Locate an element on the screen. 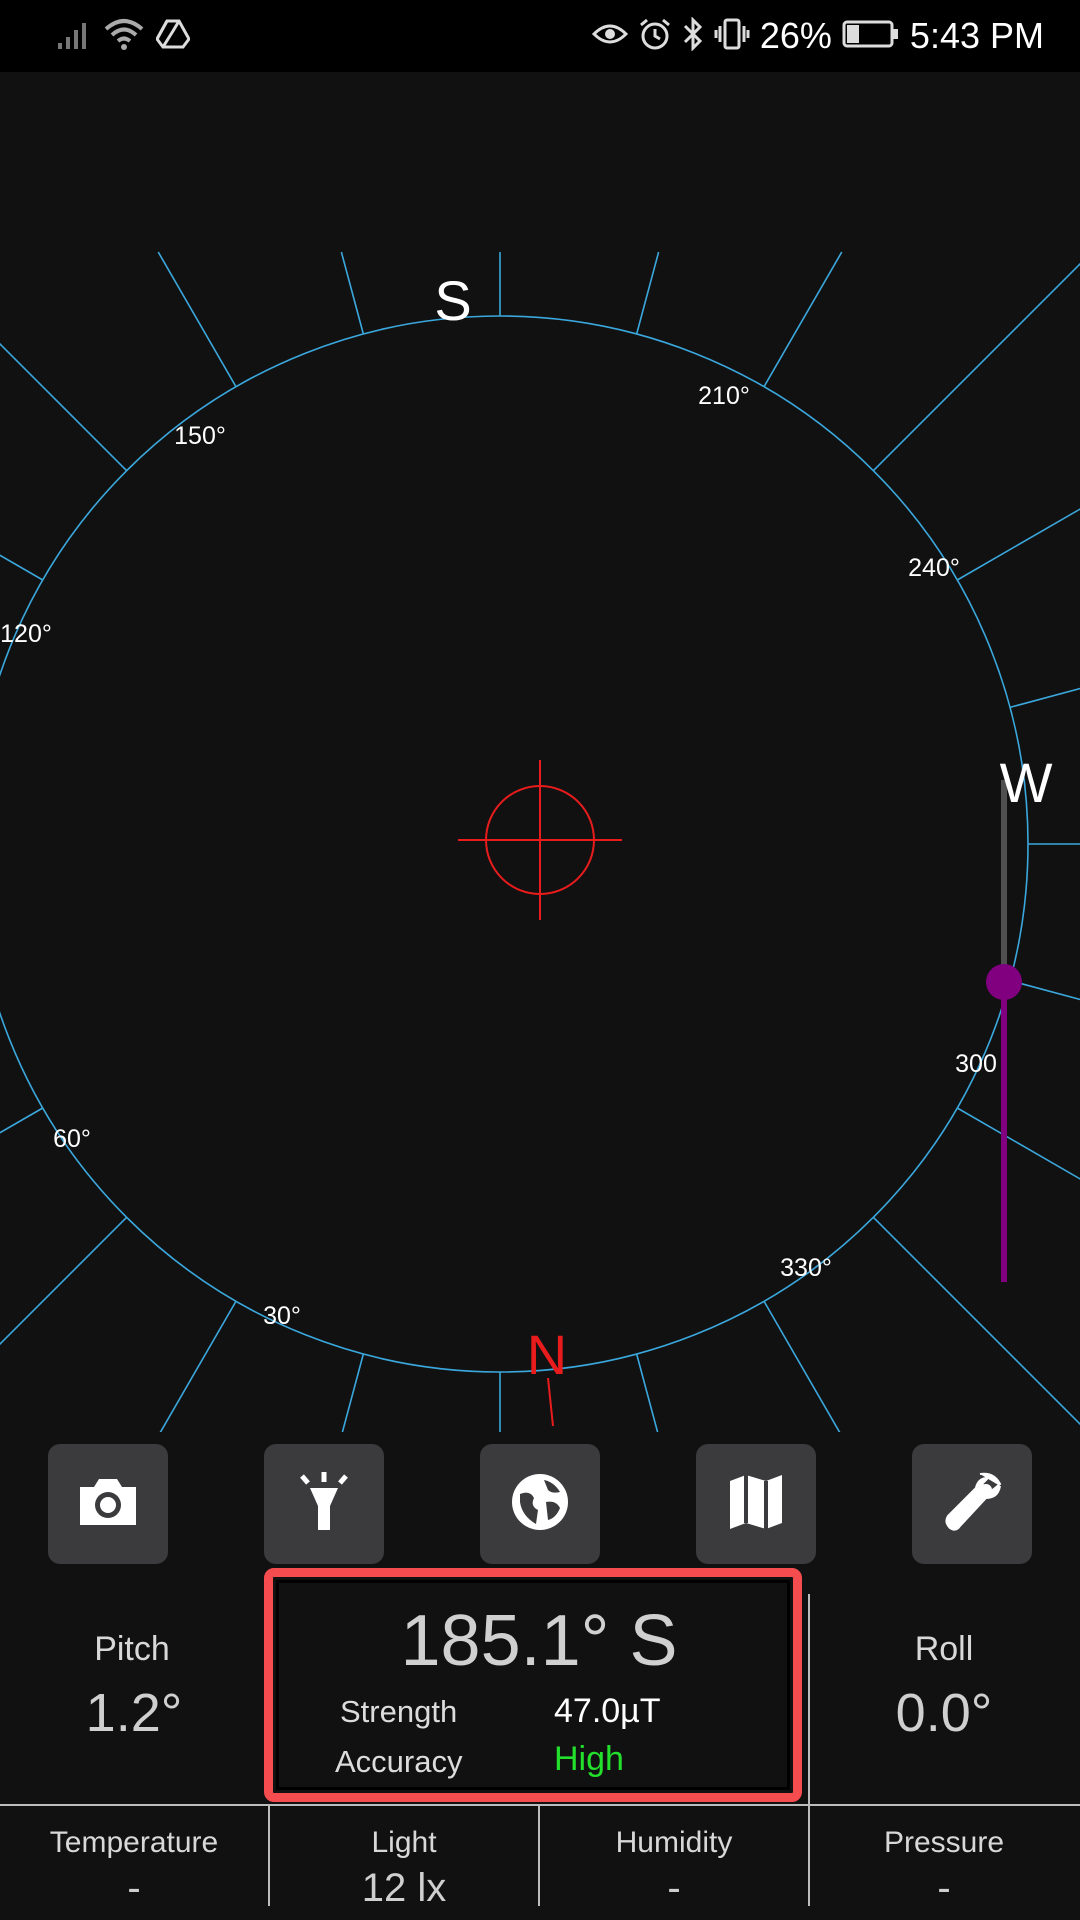  env-value: 12 lx is located at coordinates (404, 1888).